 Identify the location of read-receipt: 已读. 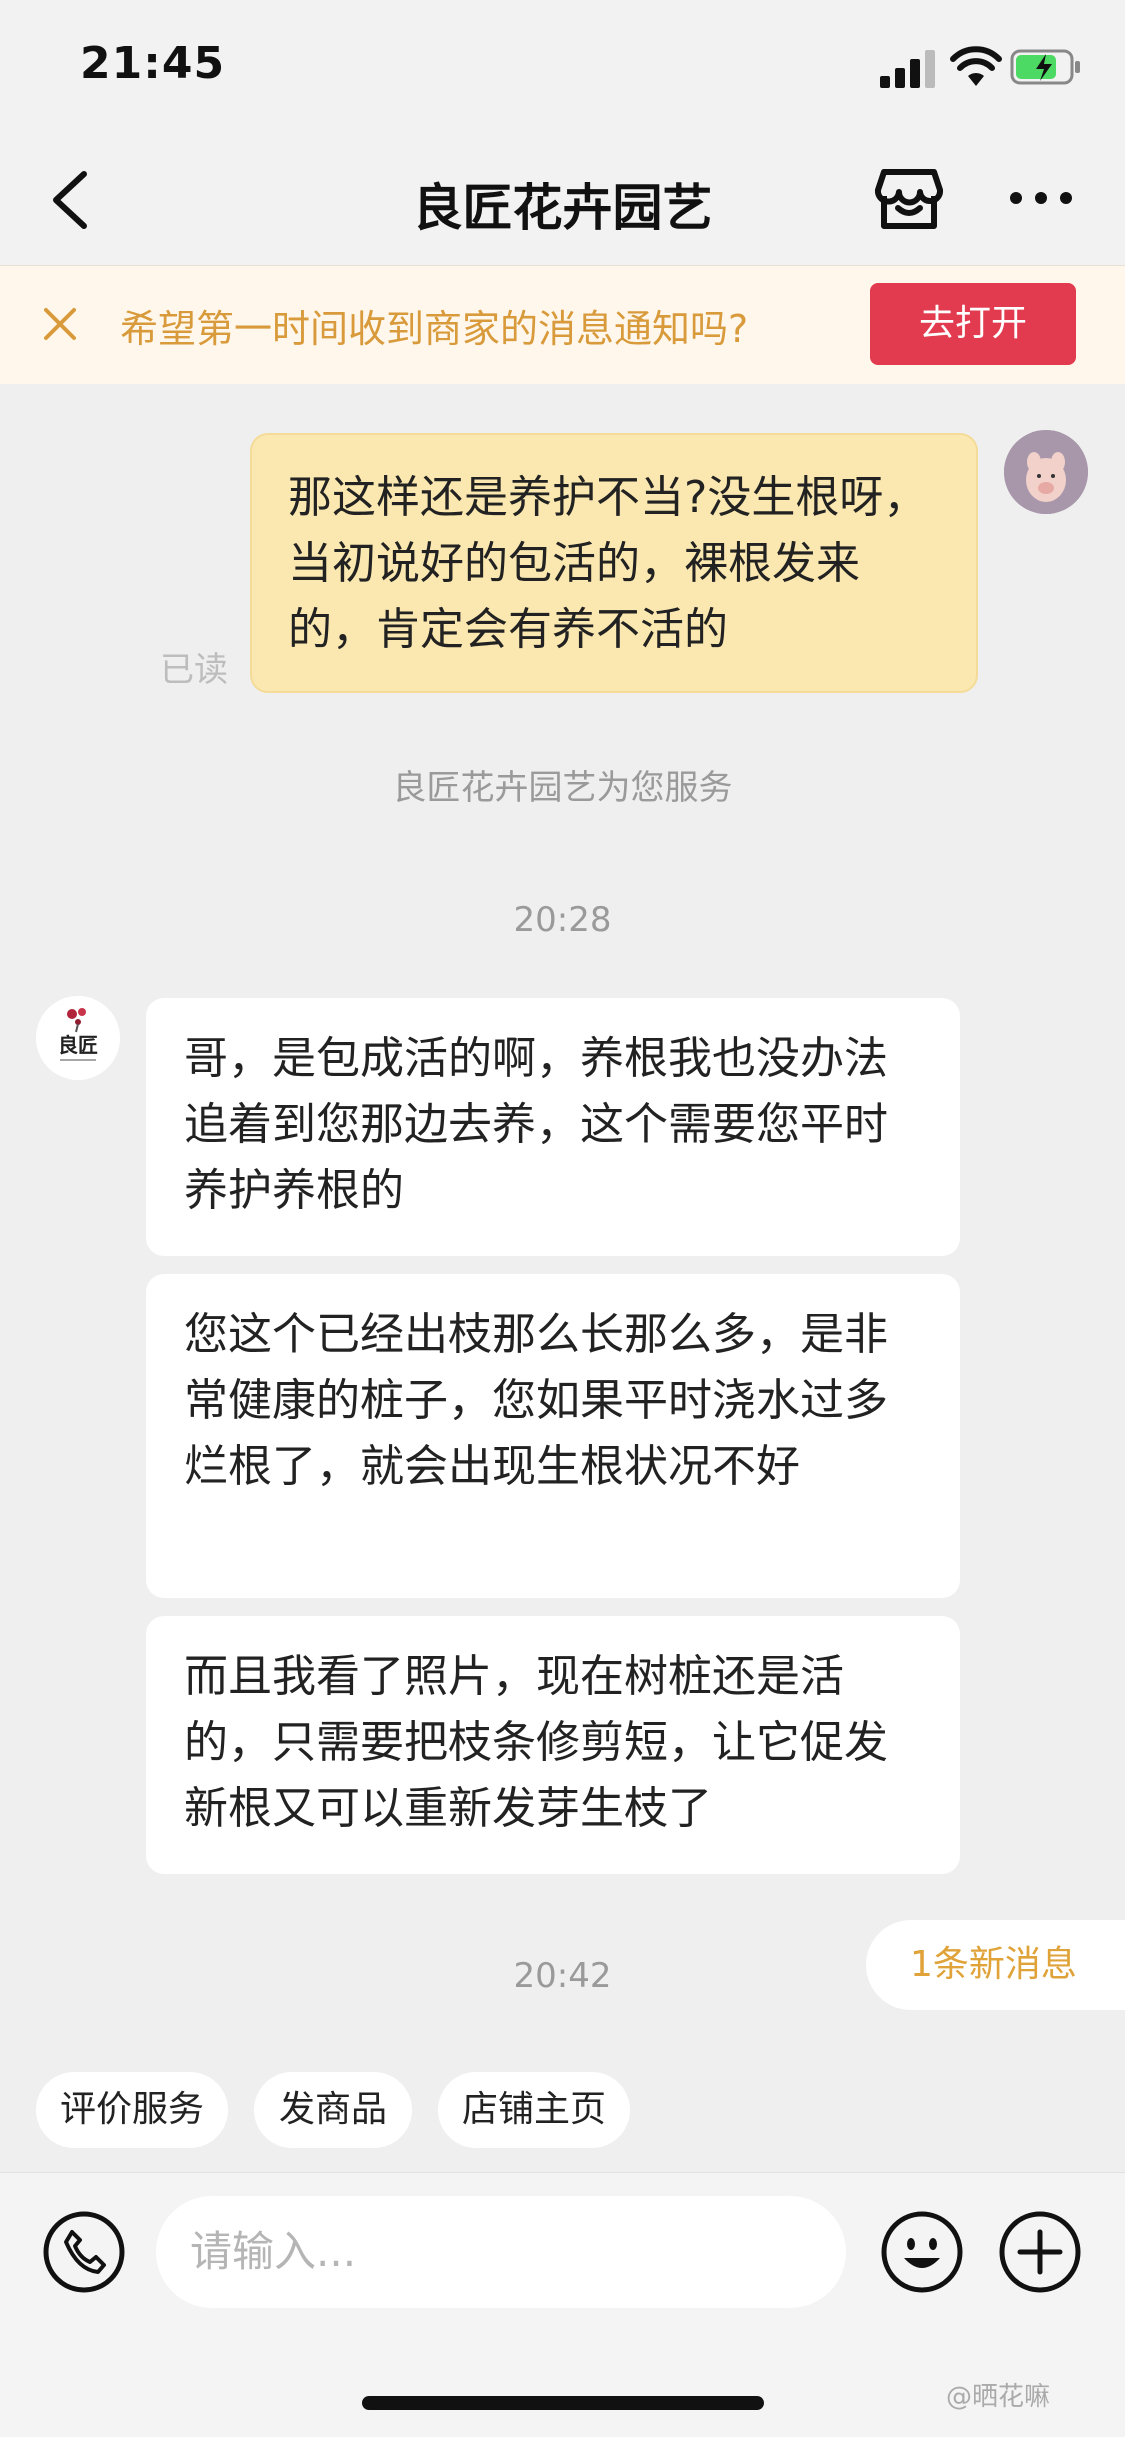
(194, 670).